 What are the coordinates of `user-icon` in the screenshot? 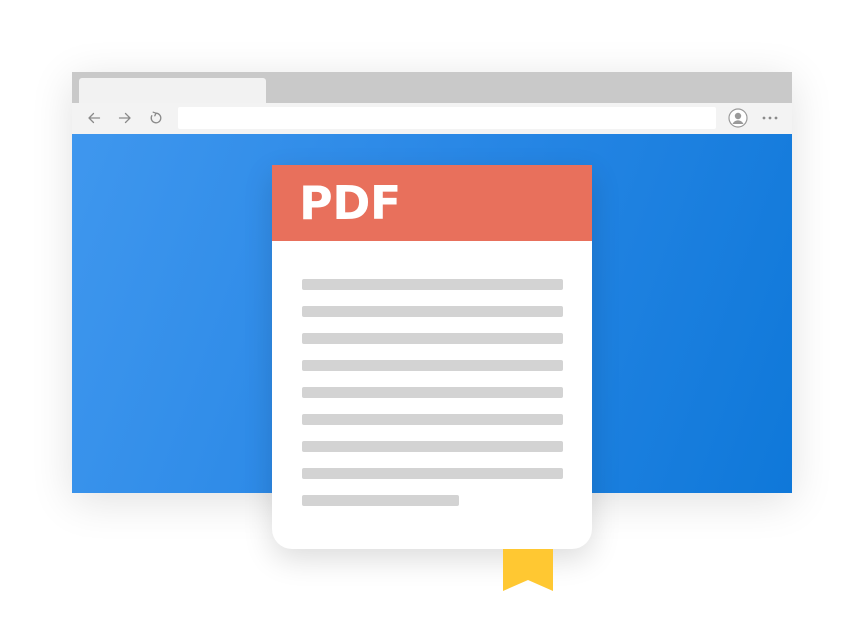 It's located at (738, 118).